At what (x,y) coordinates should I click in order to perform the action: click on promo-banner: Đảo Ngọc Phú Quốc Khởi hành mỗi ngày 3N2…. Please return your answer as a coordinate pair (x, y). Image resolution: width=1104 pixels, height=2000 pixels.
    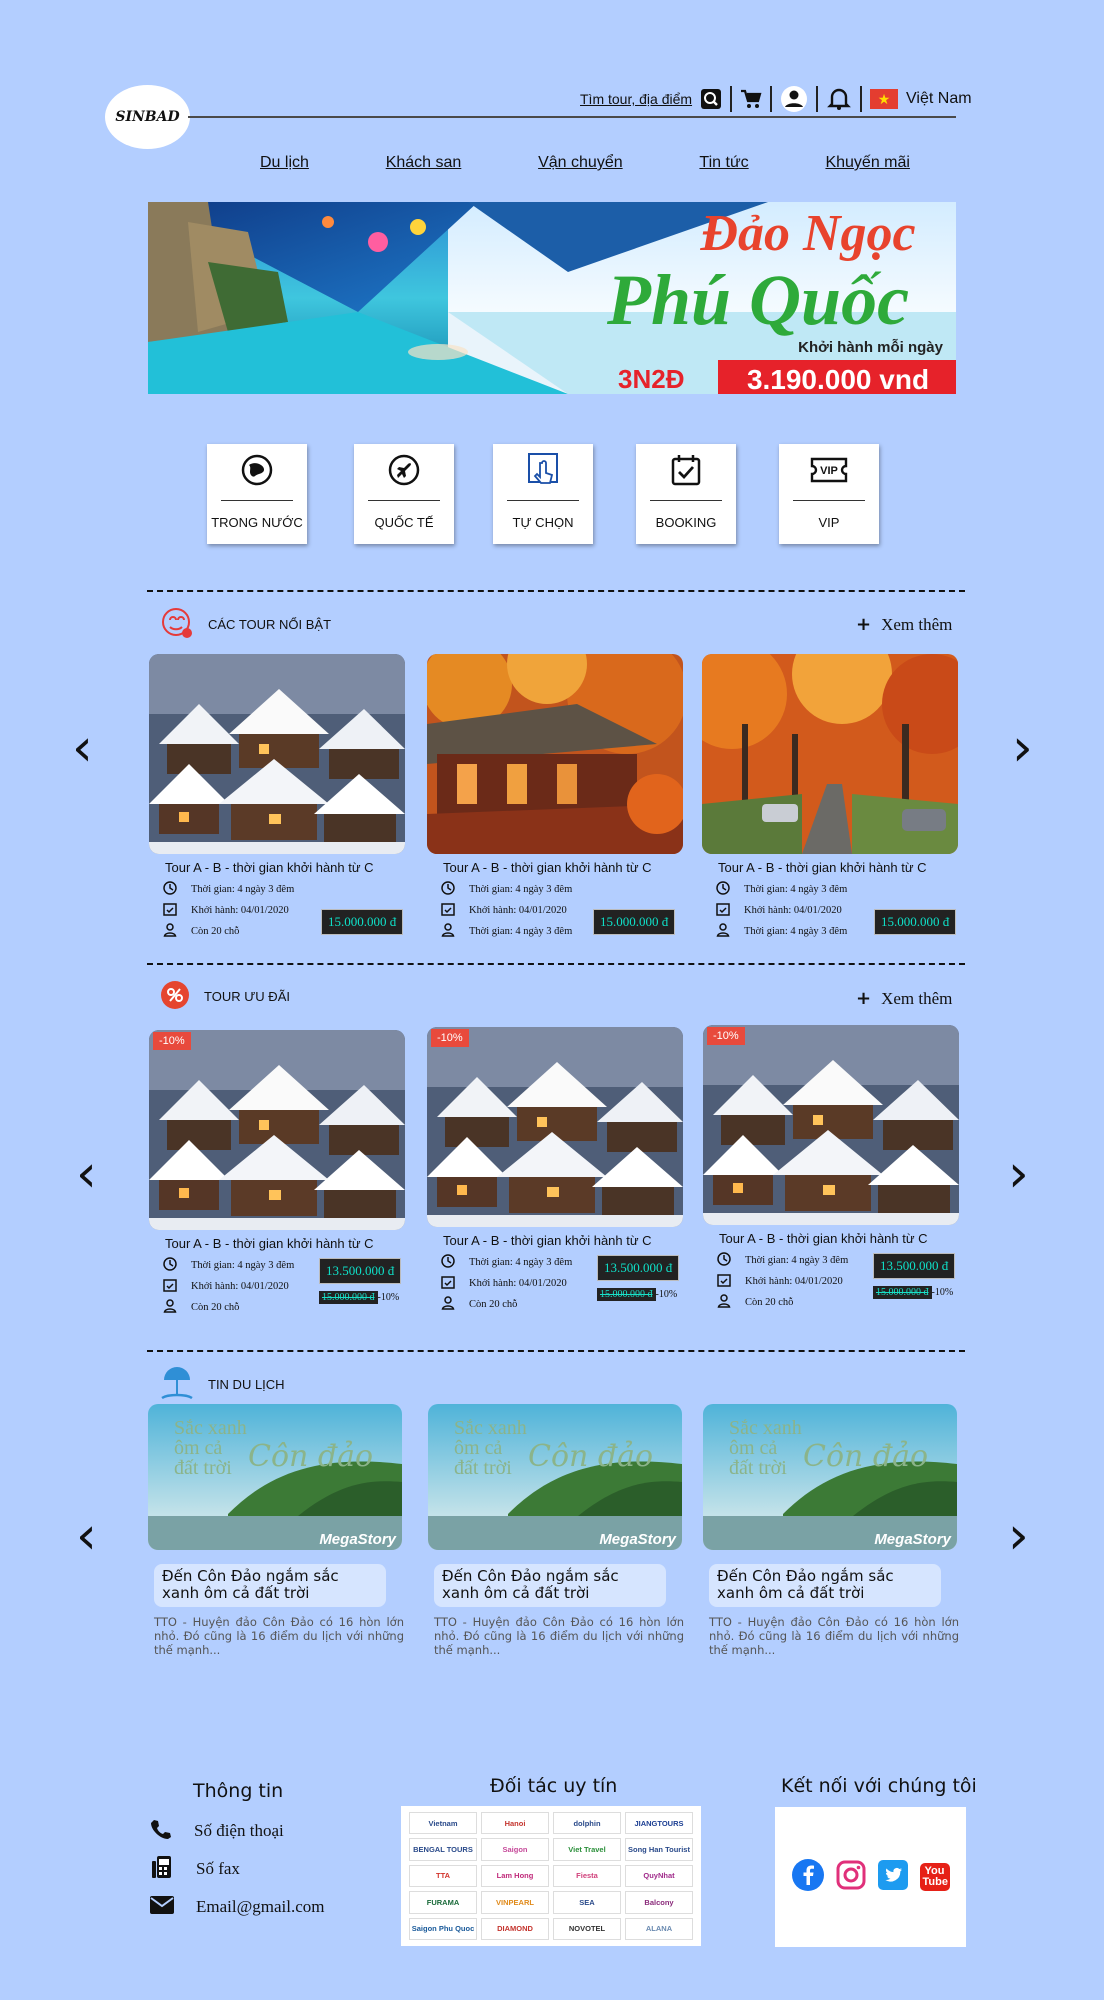
    Looking at the image, I should click on (552, 298).